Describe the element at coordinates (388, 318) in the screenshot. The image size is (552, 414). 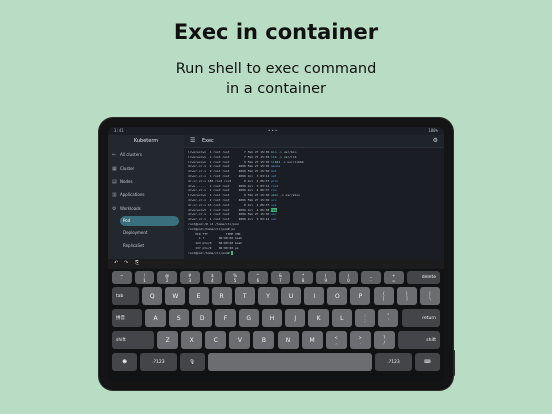
I see `key-': " '` at that location.